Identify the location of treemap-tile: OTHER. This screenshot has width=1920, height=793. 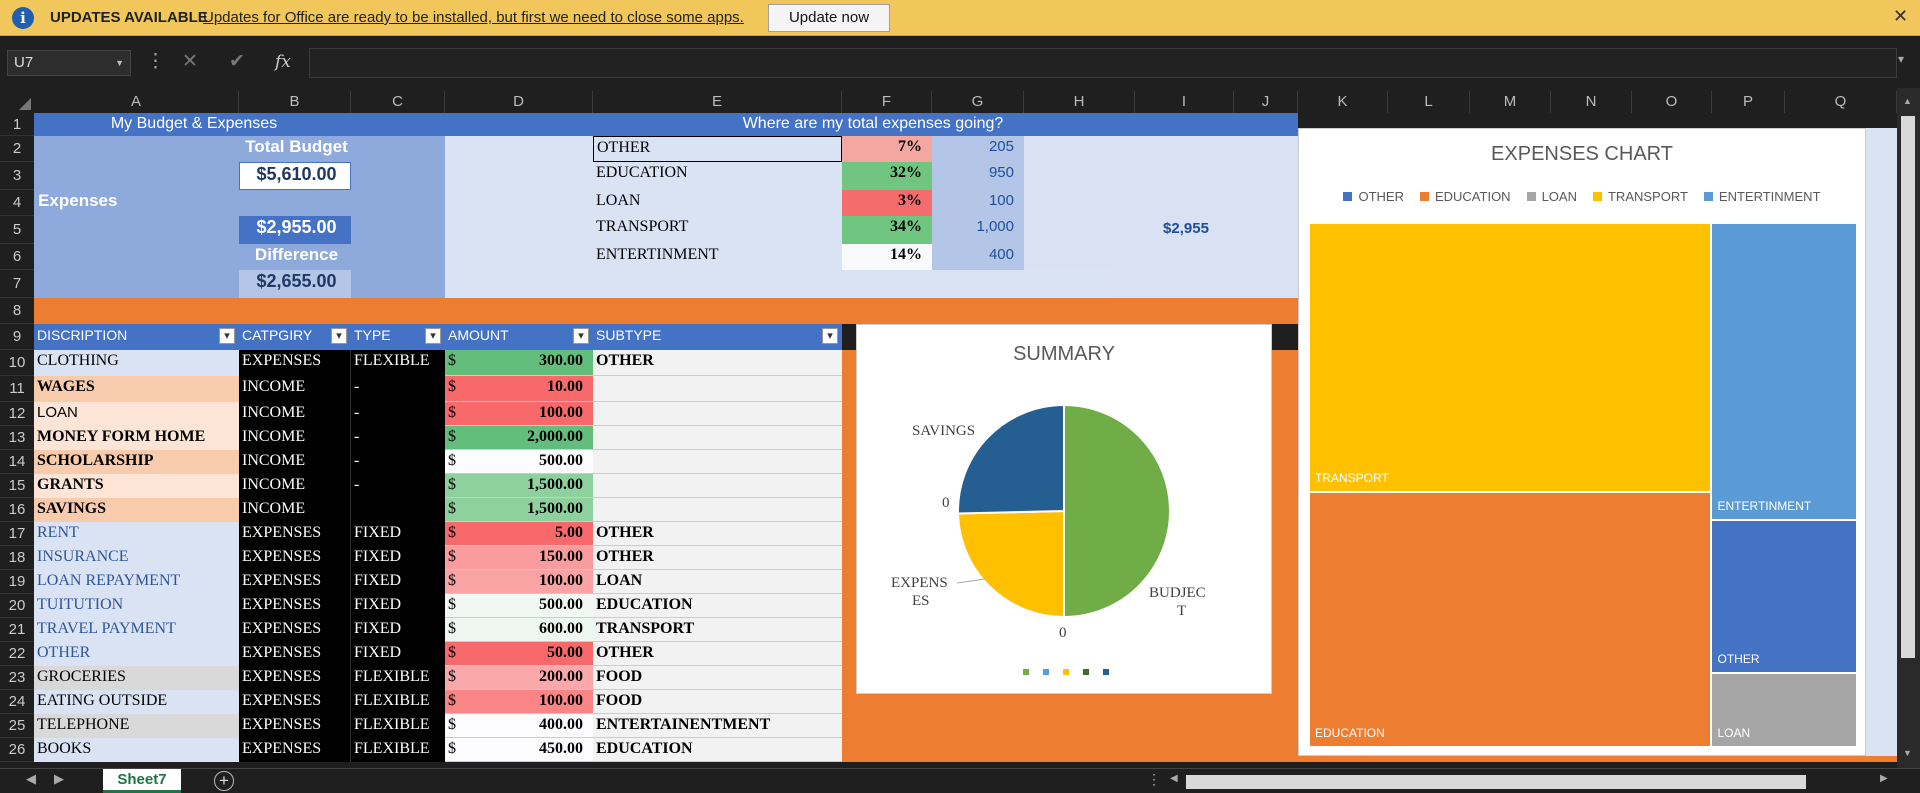
(1784, 596).